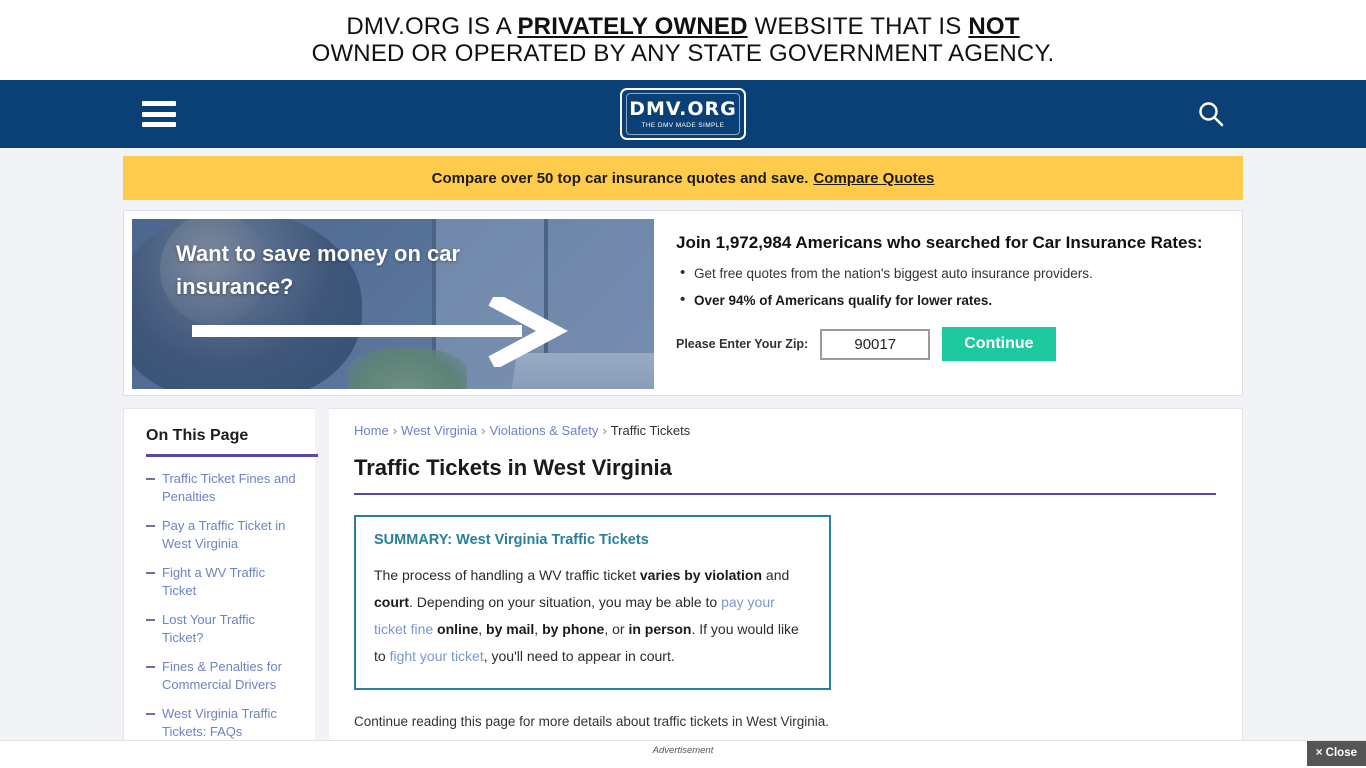 This screenshot has width=1366, height=768. What do you see at coordinates (513, 467) in the screenshot?
I see `page-title: Traffic Tickets in West Virginia` at bounding box center [513, 467].